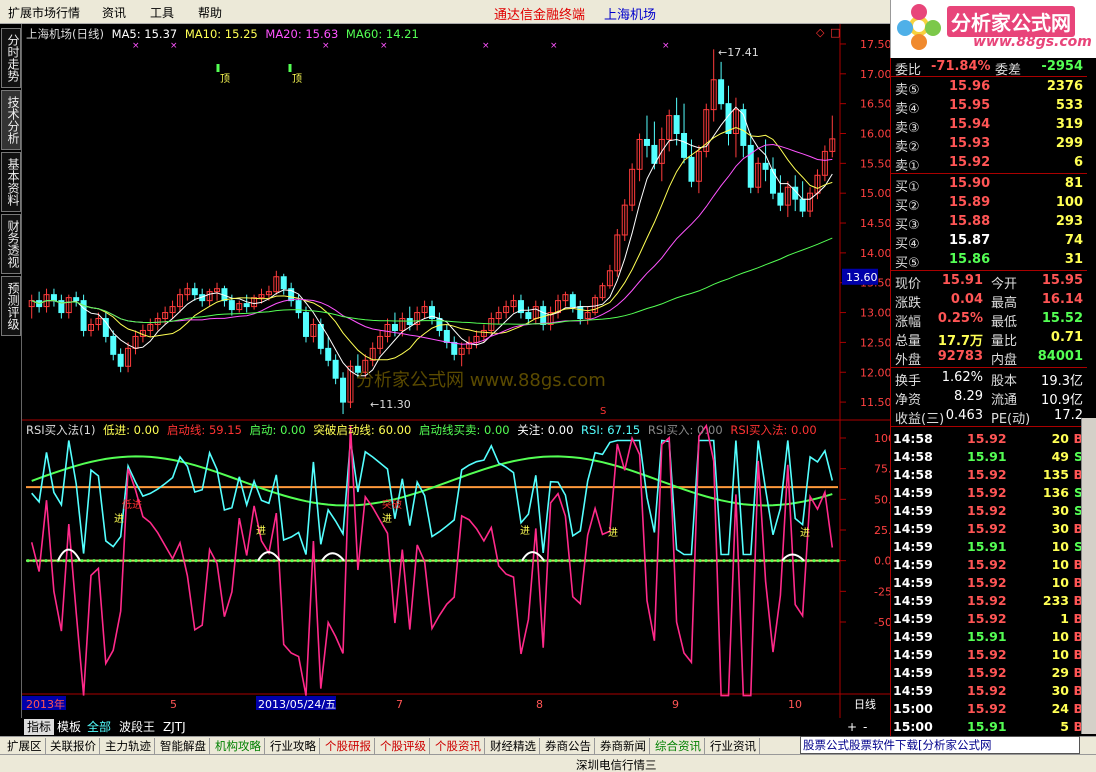  What do you see at coordinates (137, 727) in the screenshot?
I see `tab-wave-king: 波段王` at bounding box center [137, 727].